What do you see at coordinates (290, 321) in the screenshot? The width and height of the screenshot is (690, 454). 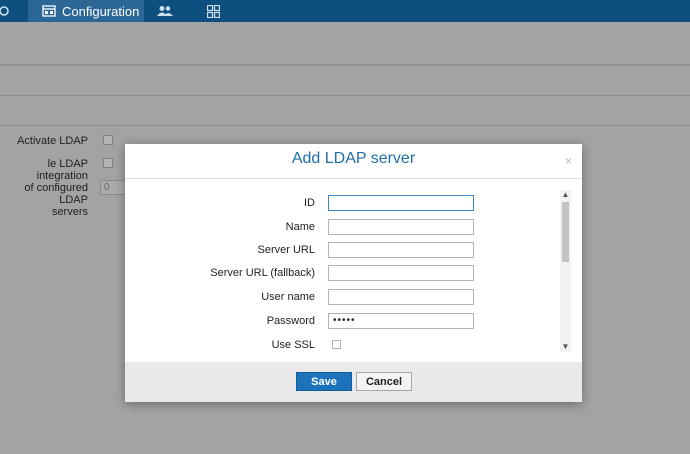 I see `password-label: Password` at bounding box center [290, 321].